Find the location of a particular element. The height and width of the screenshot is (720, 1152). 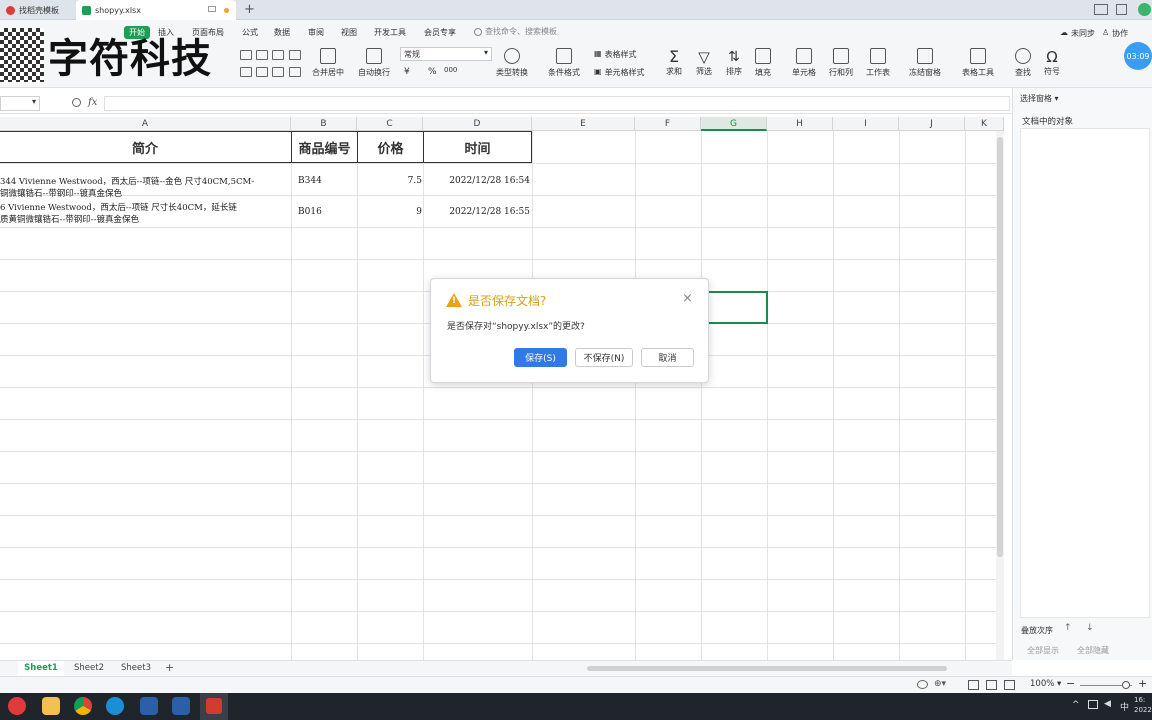

row2-intro-line1: 6 Vivienne Westwood，西太后--项链 尺寸长40CM，延长链 is located at coordinates (145, 207).